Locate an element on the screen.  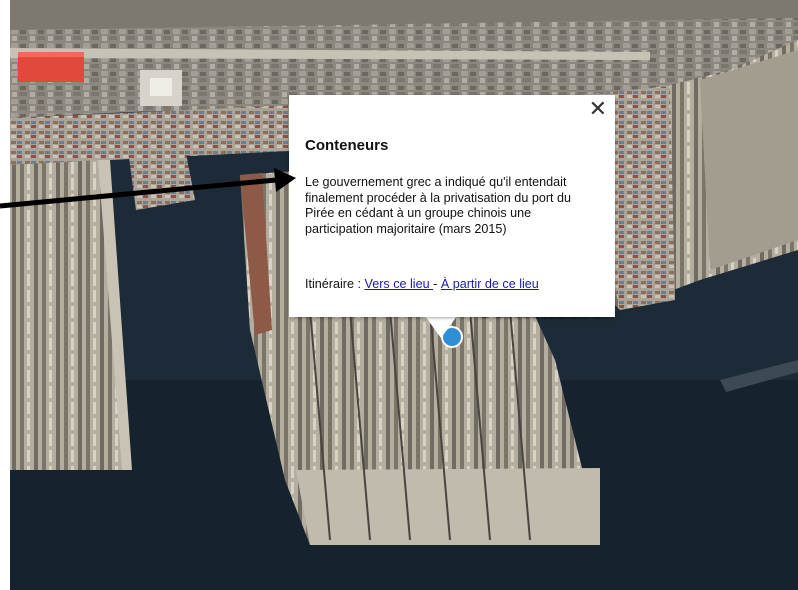
route-from-link: À partir de ce lieu is located at coordinates (490, 284).